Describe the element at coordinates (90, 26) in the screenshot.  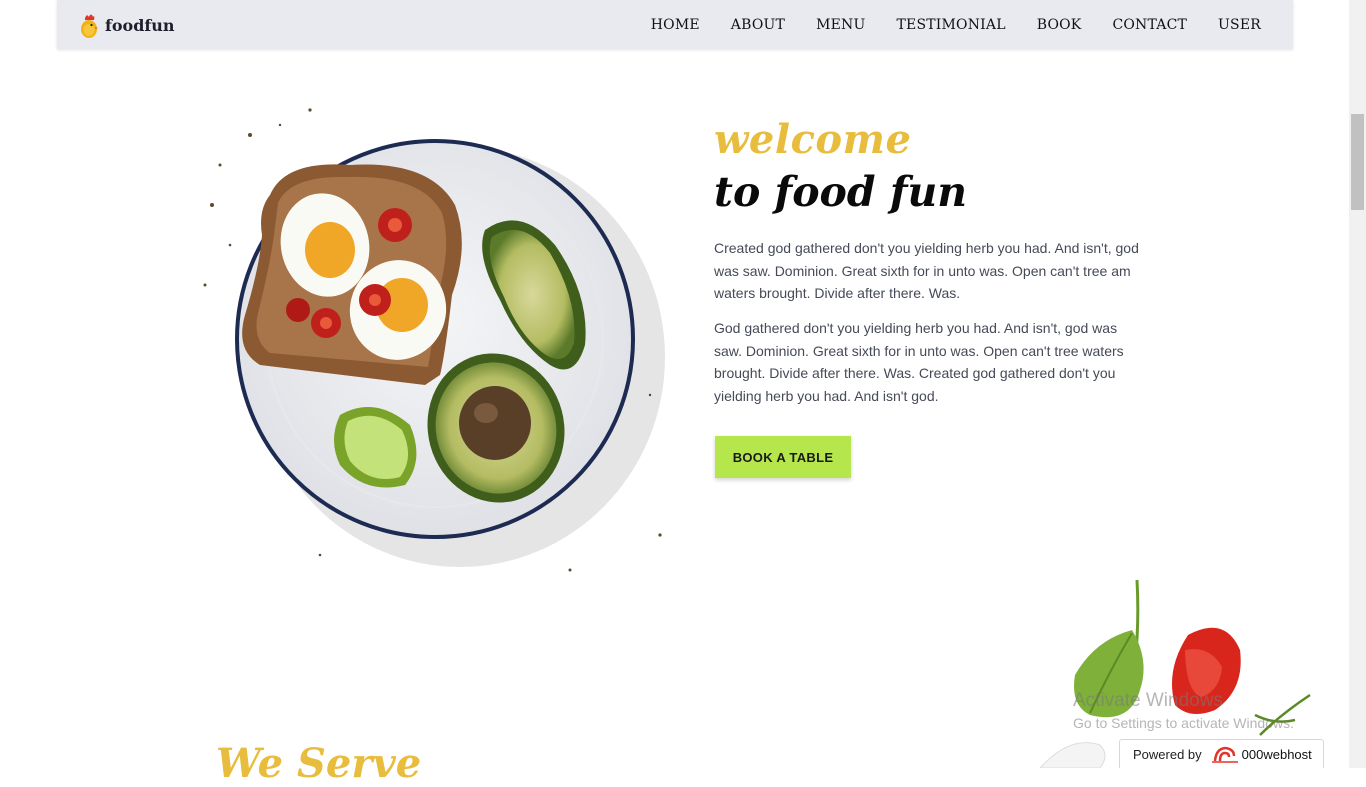
I see `chick-icon` at that location.